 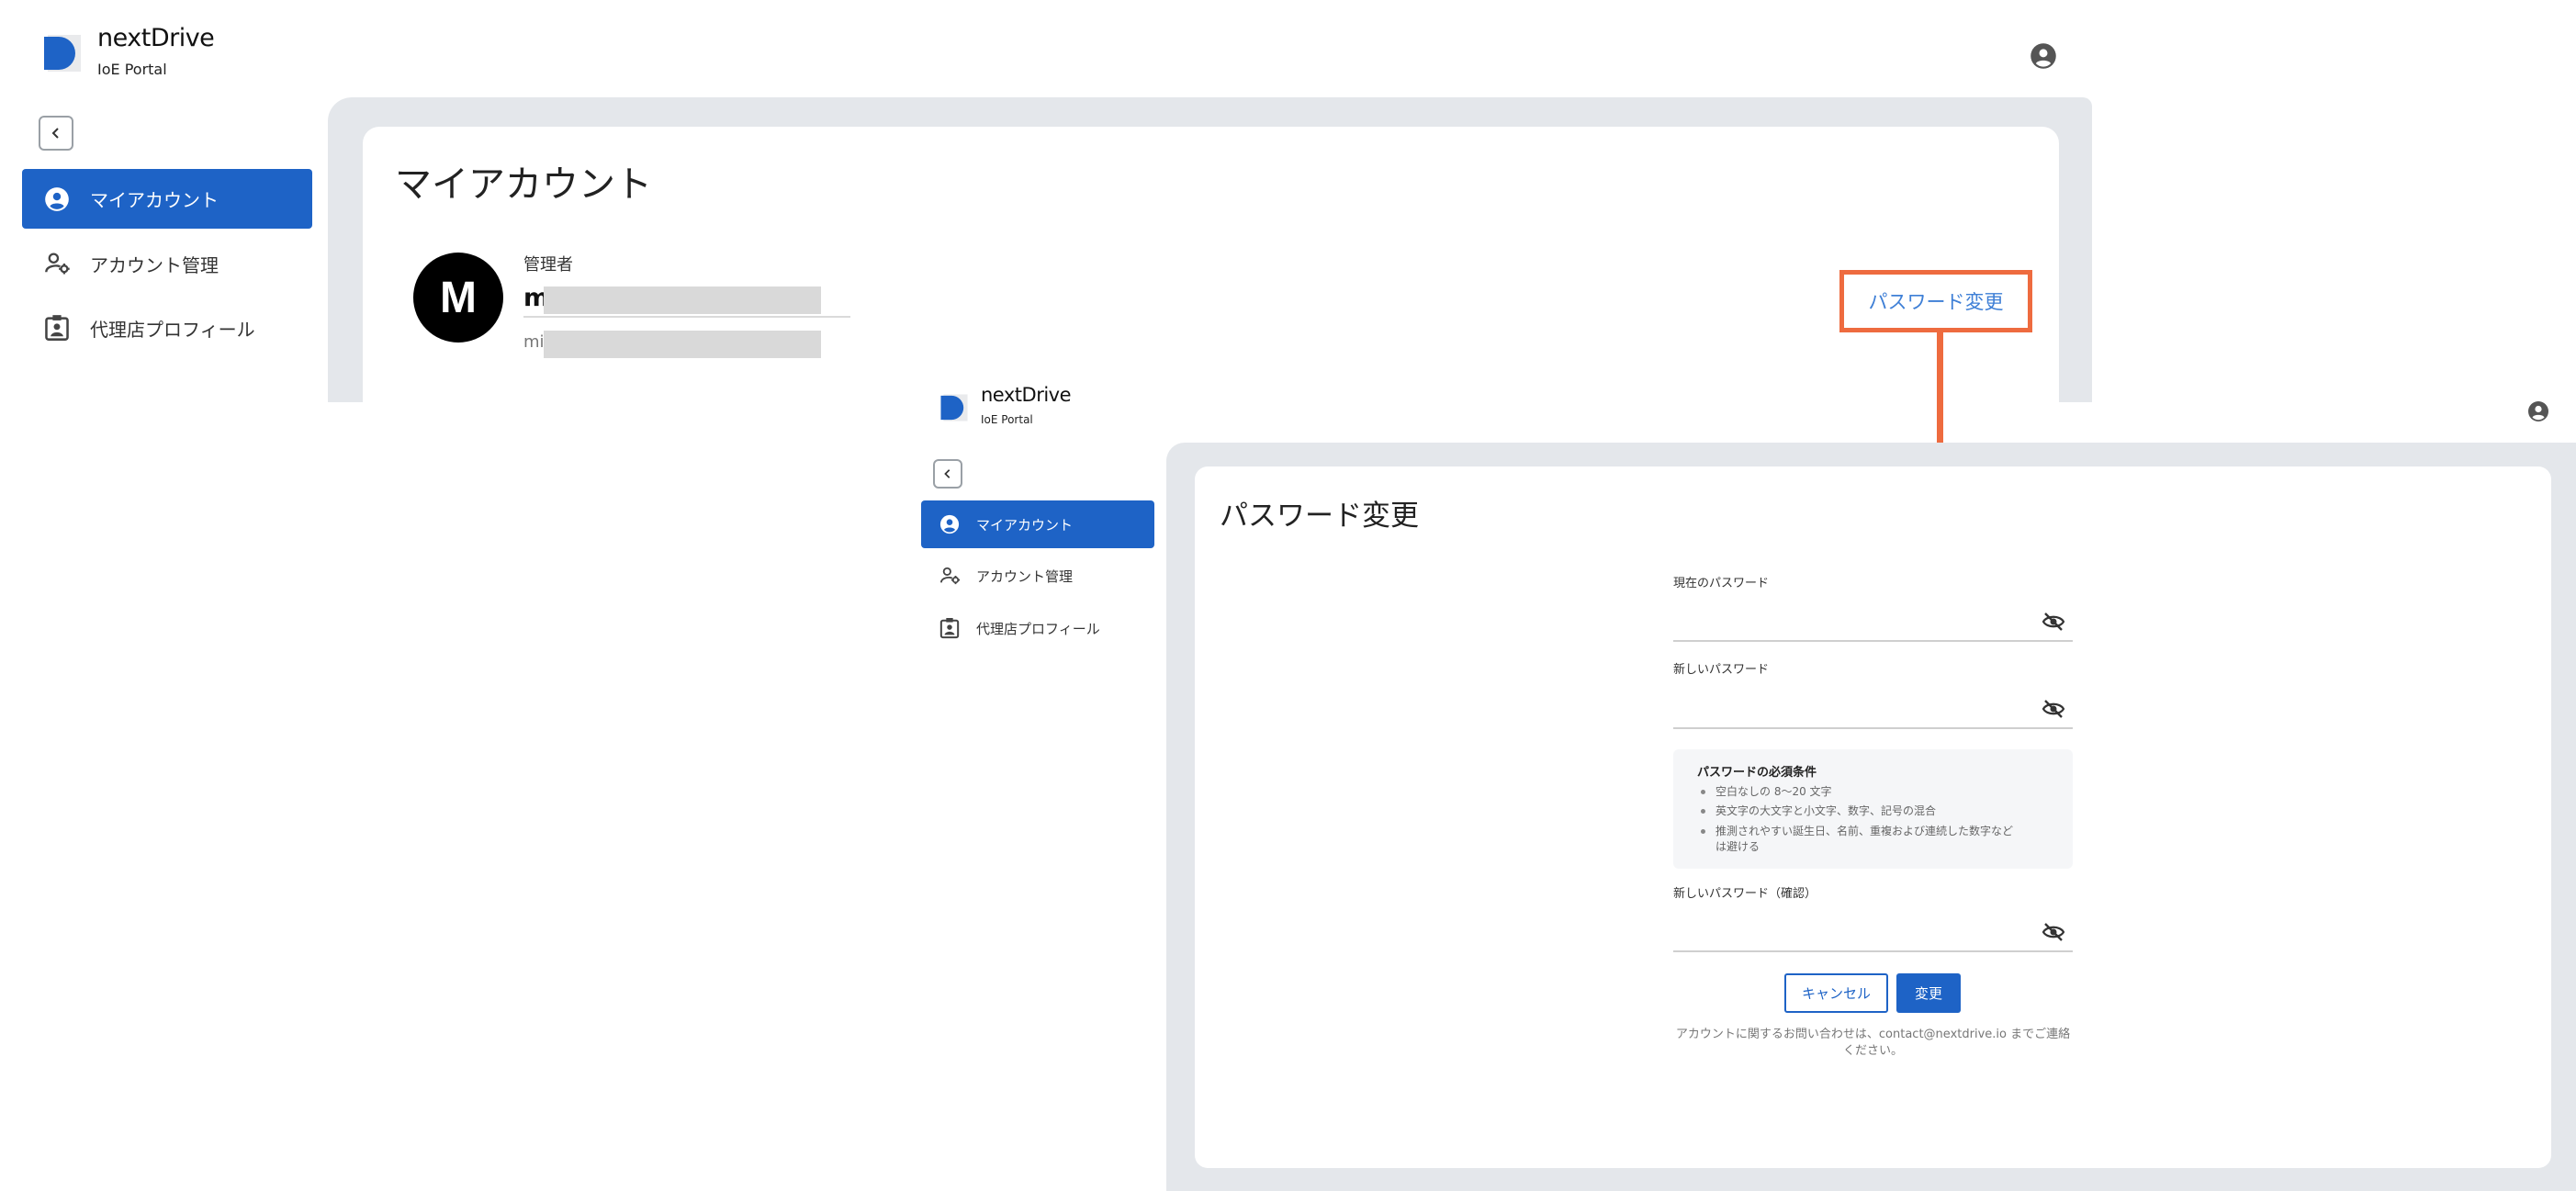 What do you see at coordinates (1737, 847) in the screenshot?
I see `requirement-item: は避ける` at bounding box center [1737, 847].